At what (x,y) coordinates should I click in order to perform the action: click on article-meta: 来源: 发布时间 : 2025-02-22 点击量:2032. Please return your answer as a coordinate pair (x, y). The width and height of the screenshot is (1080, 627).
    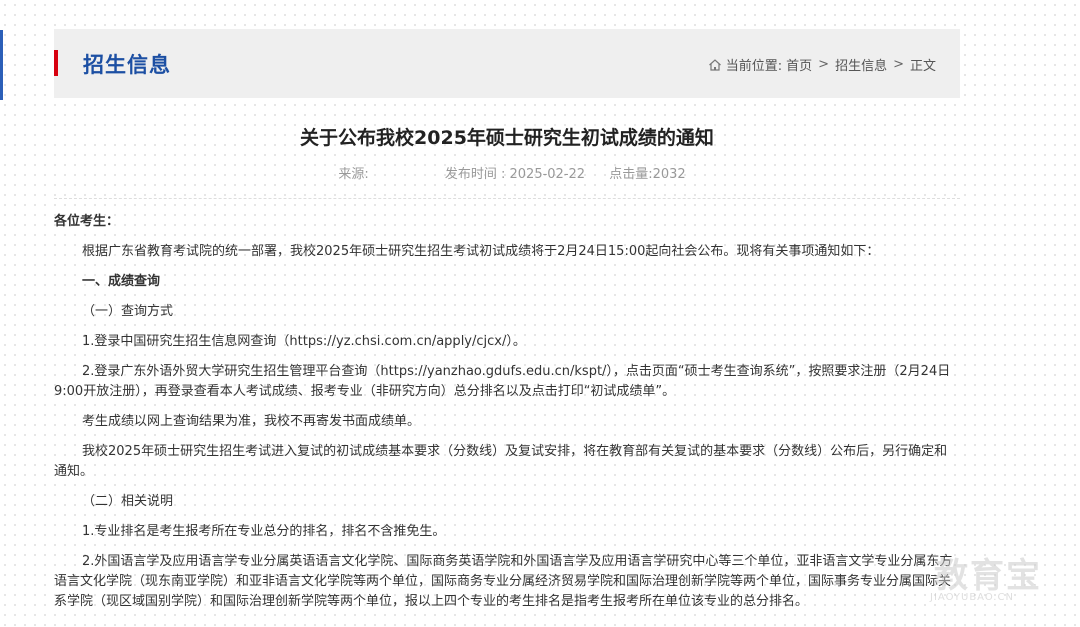
    Looking at the image, I should click on (507, 172).